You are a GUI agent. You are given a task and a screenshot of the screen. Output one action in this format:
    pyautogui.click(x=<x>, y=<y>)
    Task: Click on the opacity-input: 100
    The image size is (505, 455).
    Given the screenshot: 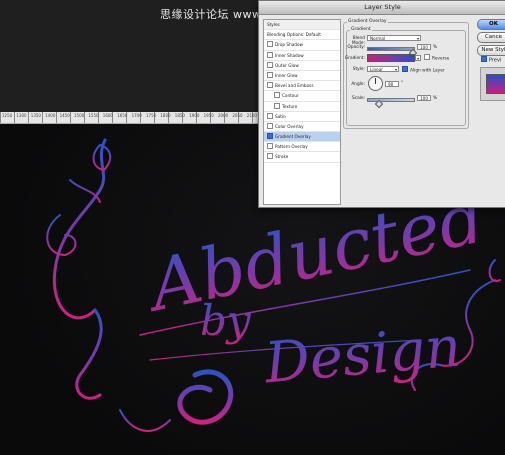 What is the action you would take?
    pyautogui.click(x=424, y=47)
    